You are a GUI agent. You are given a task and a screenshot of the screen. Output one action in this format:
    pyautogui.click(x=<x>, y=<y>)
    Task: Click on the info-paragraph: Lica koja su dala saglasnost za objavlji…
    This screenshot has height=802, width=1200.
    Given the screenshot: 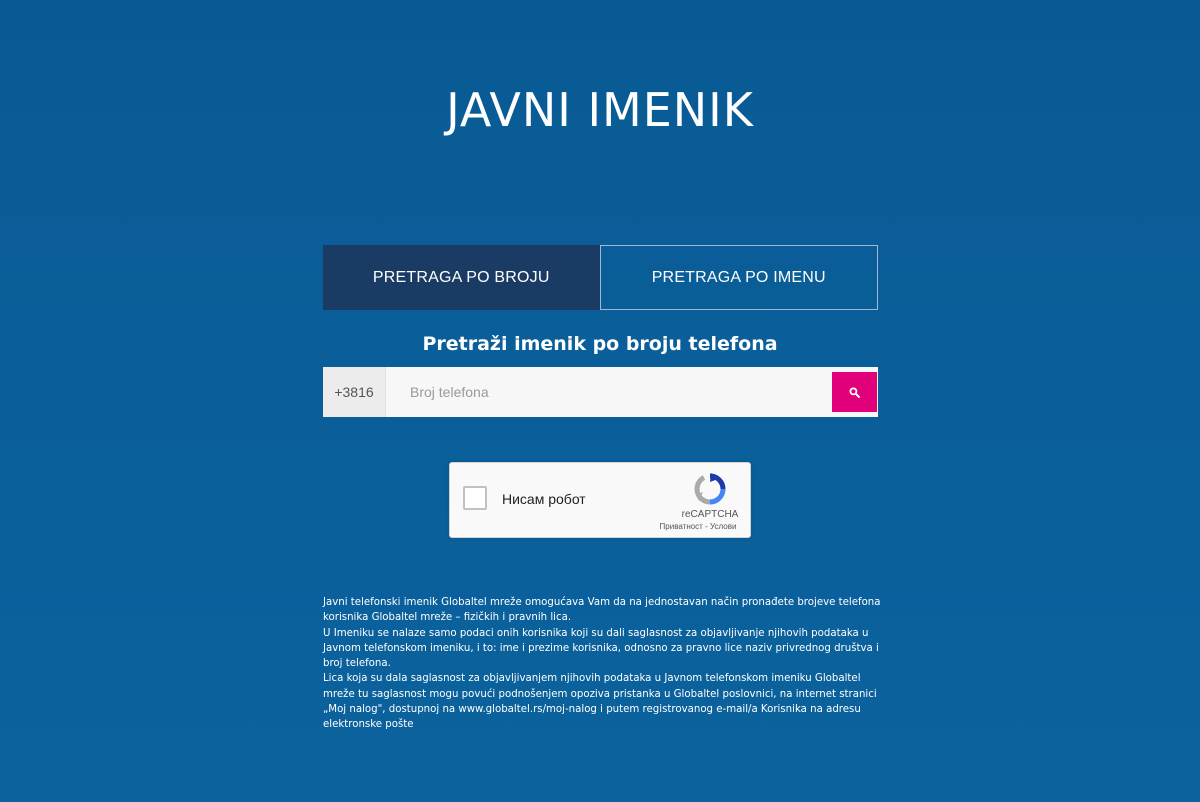 What is the action you would take?
    pyautogui.click(x=600, y=702)
    